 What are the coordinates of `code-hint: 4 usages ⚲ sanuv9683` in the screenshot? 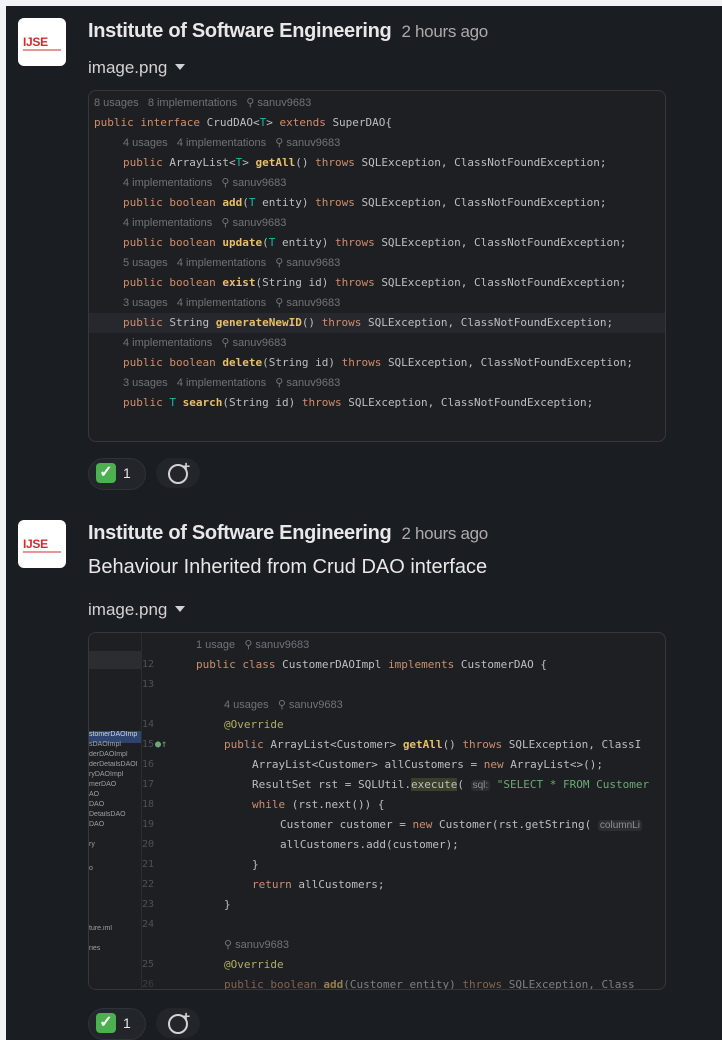 It's located at (283, 705).